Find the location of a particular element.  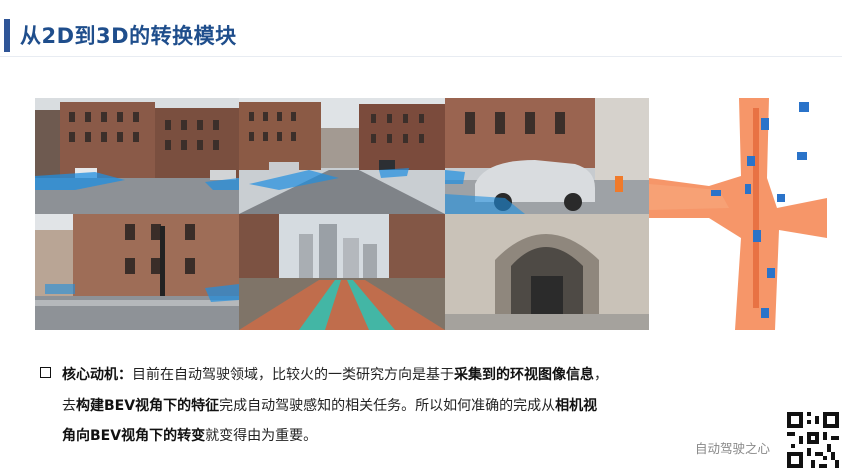

front-right-camera-image is located at coordinates (547, 156).